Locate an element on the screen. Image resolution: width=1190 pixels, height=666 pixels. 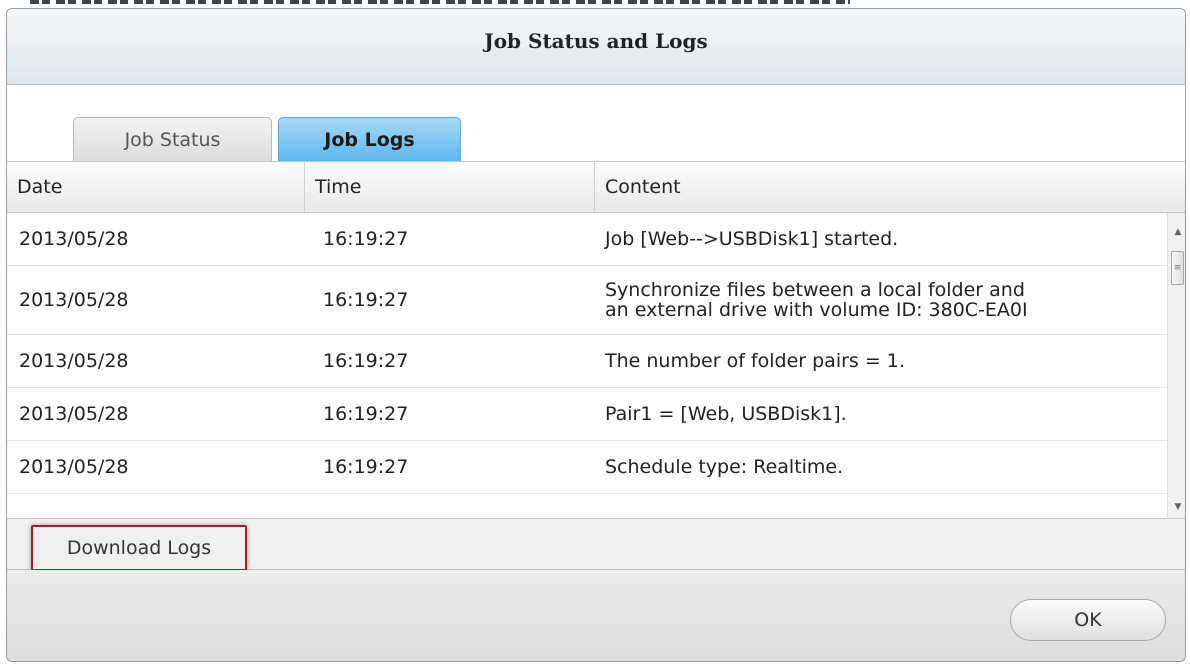
background-page-text-strip is located at coordinates (595, 4).